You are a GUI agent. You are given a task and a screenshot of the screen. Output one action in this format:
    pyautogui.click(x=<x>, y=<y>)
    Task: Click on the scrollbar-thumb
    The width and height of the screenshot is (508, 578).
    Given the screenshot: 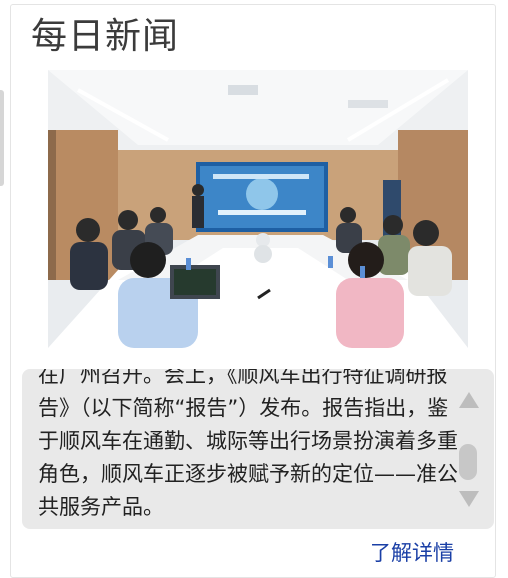 What is the action you would take?
    pyautogui.click(x=468, y=462)
    